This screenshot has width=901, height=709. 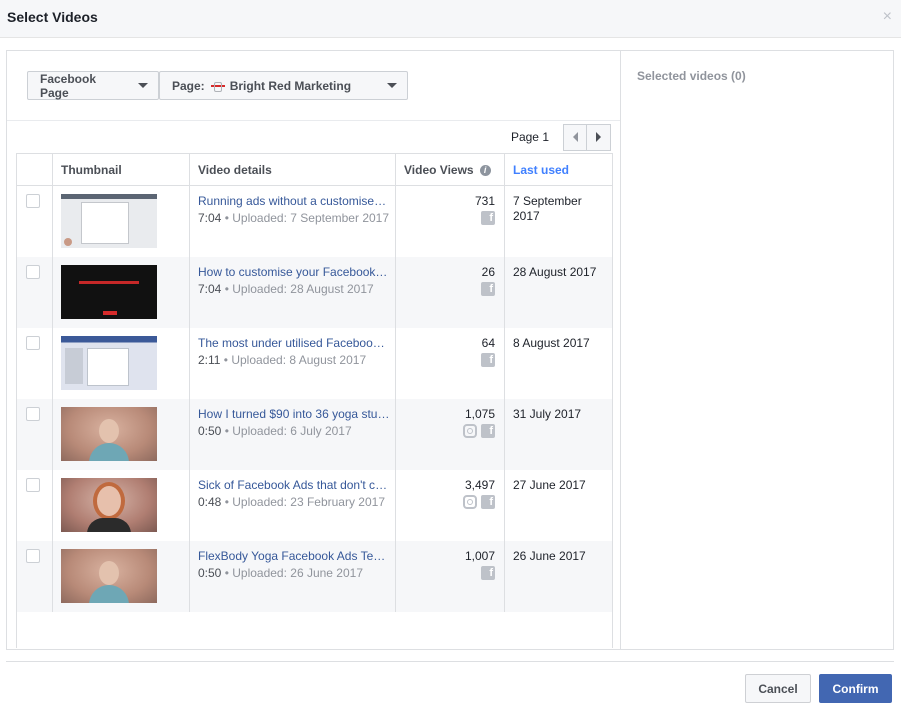 I want to click on page-number-label: Page 1, so click(x=529, y=137).